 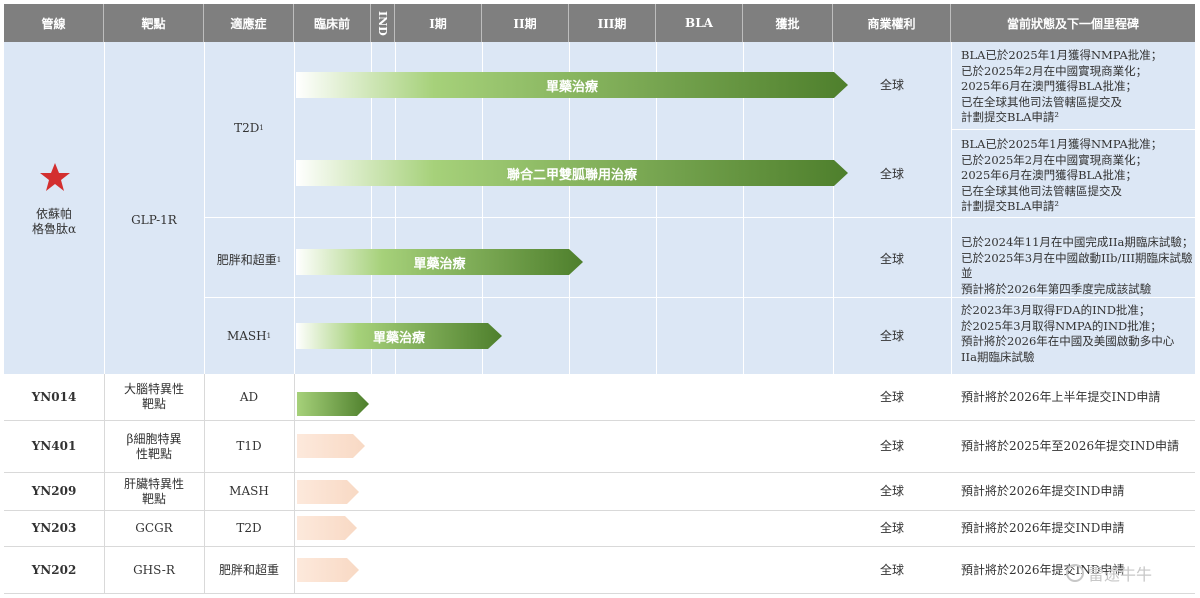 What do you see at coordinates (54, 396) in the screenshot?
I see `pipeline-yn014: YN014` at bounding box center [54, 396].